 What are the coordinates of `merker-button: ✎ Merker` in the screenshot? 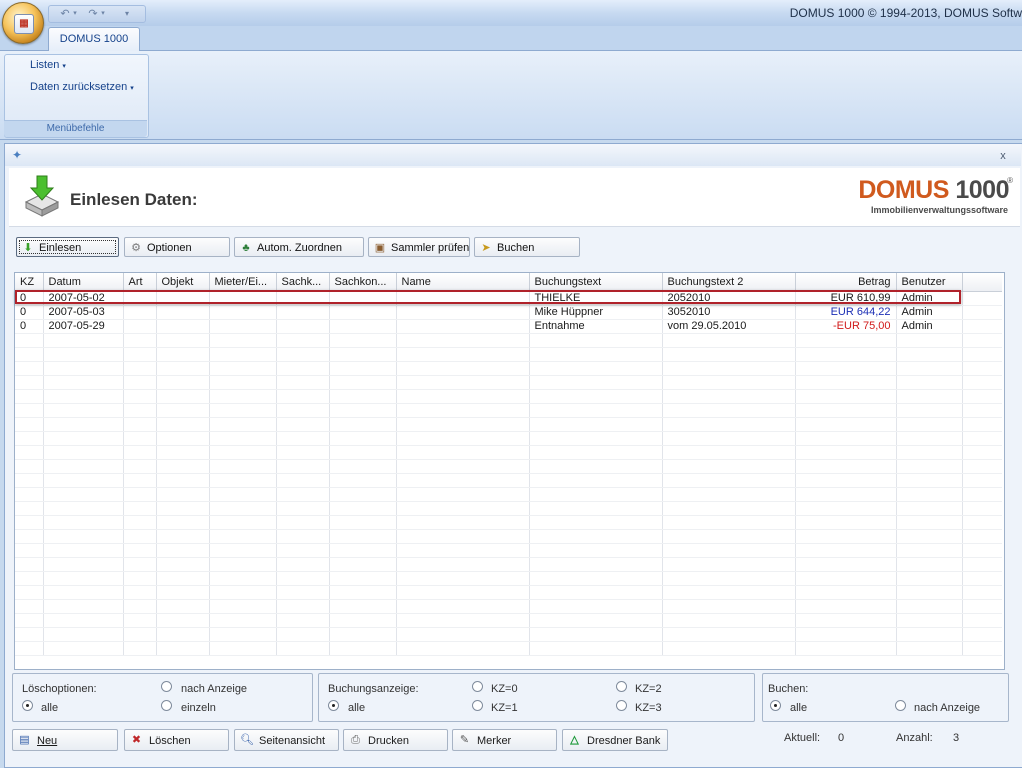 It's located at (504, 740).